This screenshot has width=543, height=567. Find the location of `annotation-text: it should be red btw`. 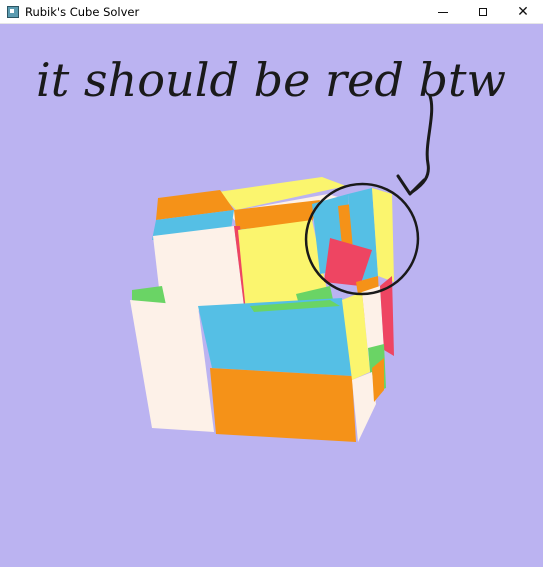

annotation-text: it should be red btw is located at coordinates (271, 80).